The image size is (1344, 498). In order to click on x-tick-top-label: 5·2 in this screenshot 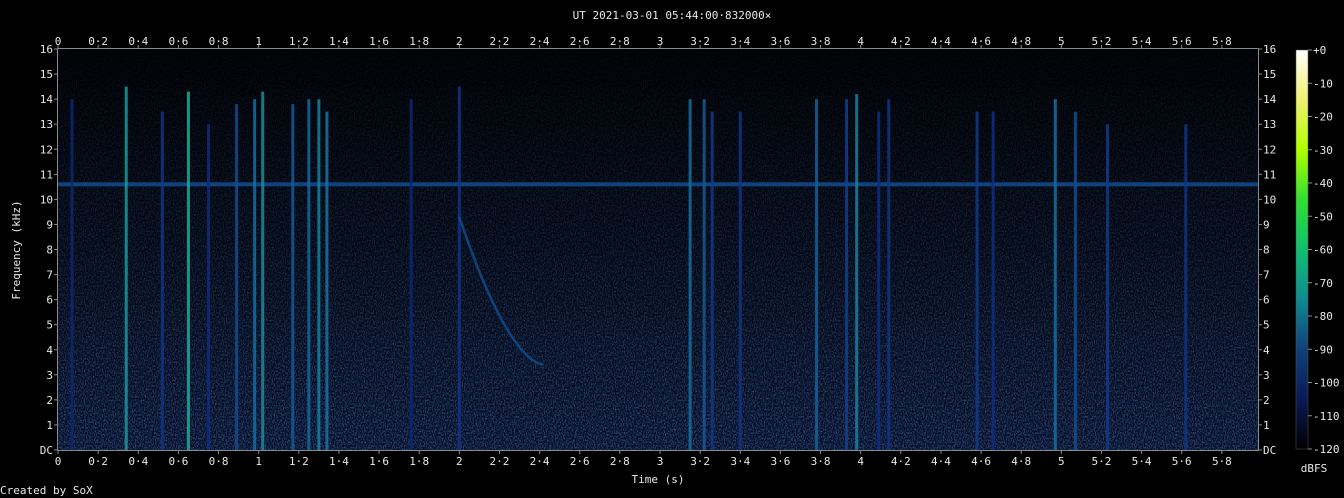, I will do `click(1102, 41)`.